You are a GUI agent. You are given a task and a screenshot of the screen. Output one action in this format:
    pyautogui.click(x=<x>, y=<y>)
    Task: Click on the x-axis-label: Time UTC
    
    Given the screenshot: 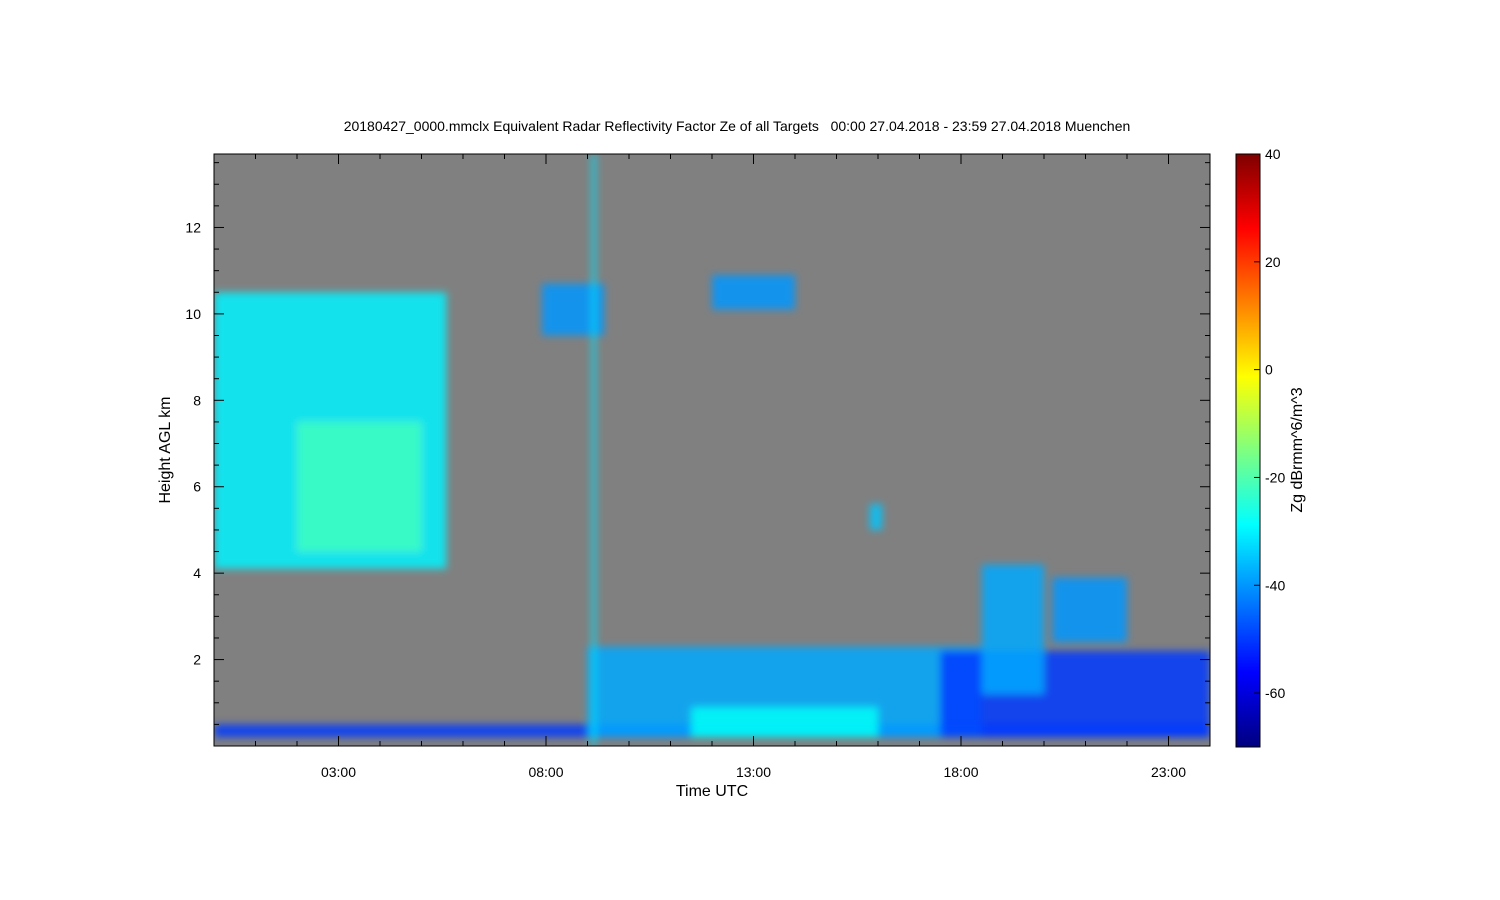 What is the action you would take?
    pyautogui.click(x=712, y=791)
    